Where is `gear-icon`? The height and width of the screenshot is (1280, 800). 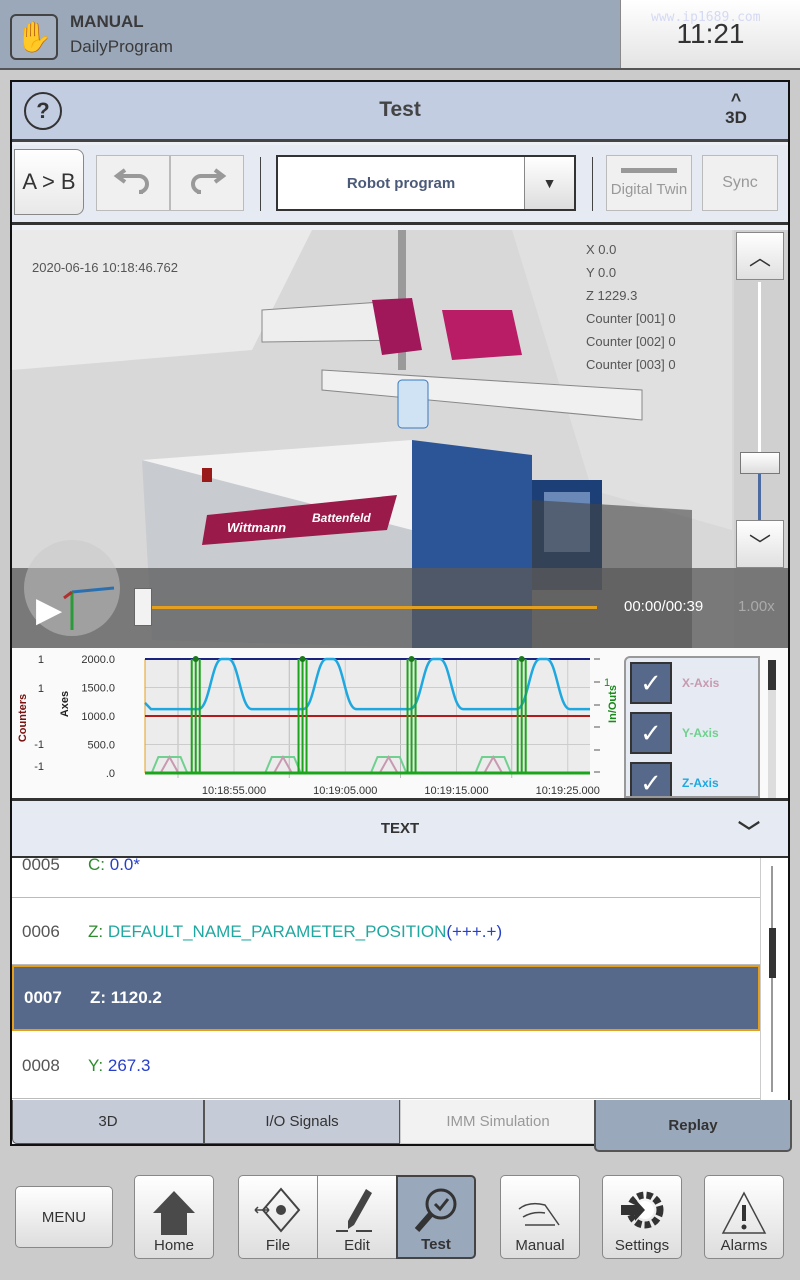
gear-icon is located at coordinates (642, 1210).